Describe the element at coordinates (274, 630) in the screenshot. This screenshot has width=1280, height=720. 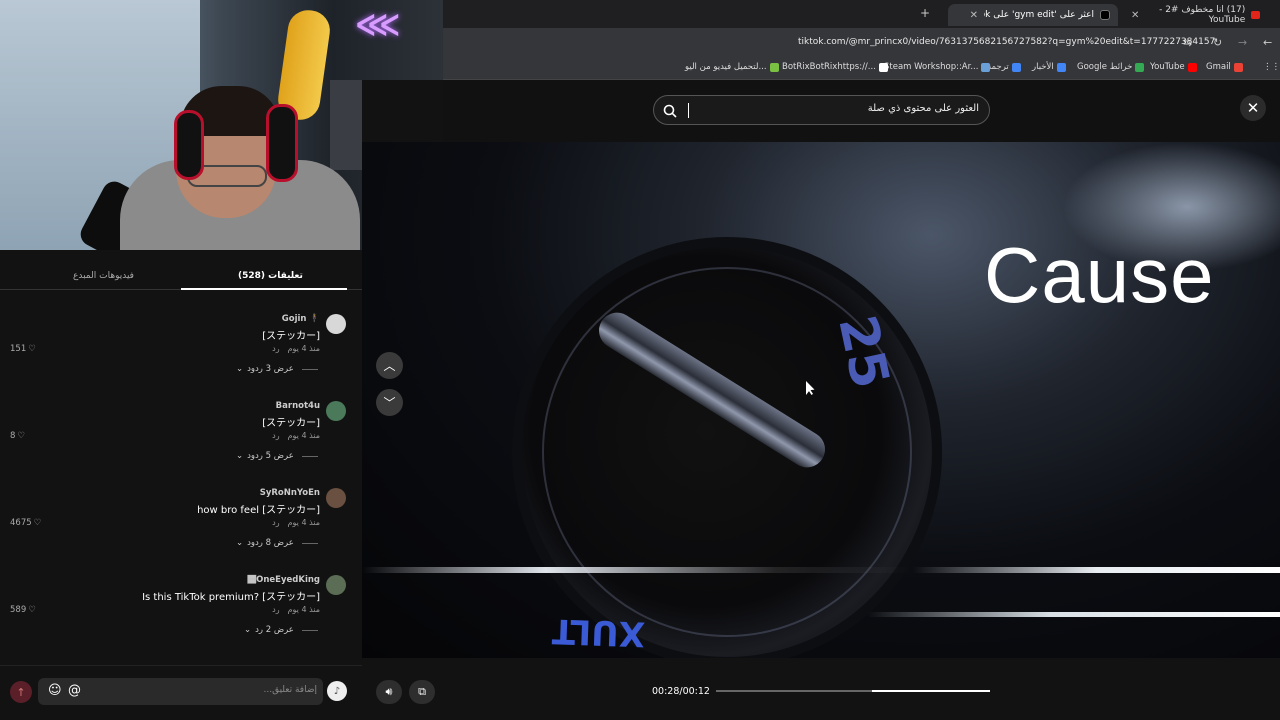
I see `replies-label: عرض 2 رد` at that location.